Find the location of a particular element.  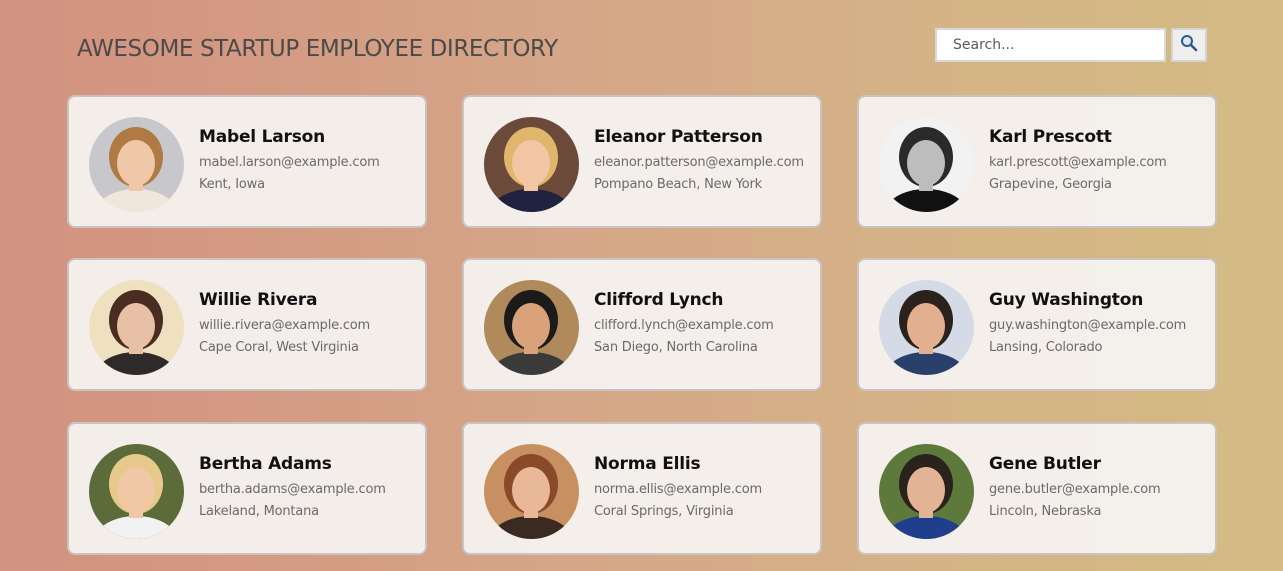

page-title: AWESOME STARTUP EMPLOYEE DIRECTORY is located at coordinates (317, 49).